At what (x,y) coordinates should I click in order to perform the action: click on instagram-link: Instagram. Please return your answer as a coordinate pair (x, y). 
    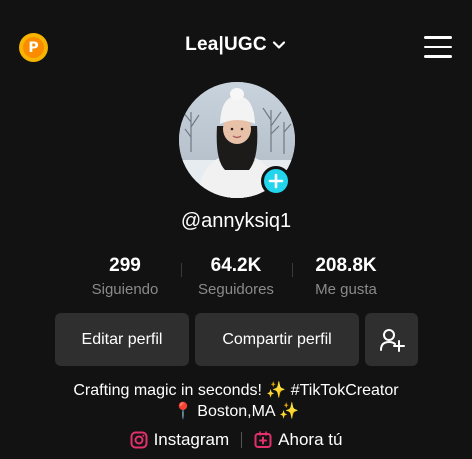
    Looking at the image, I should click on (180, 440).